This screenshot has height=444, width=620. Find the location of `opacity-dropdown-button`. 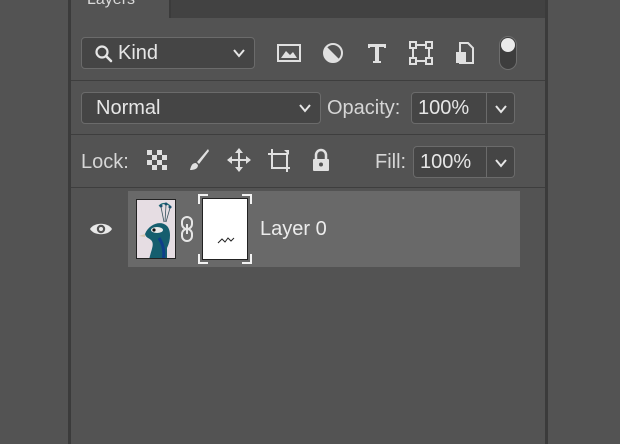

opacity-dropdown-button is located at coordinates (501, 108).